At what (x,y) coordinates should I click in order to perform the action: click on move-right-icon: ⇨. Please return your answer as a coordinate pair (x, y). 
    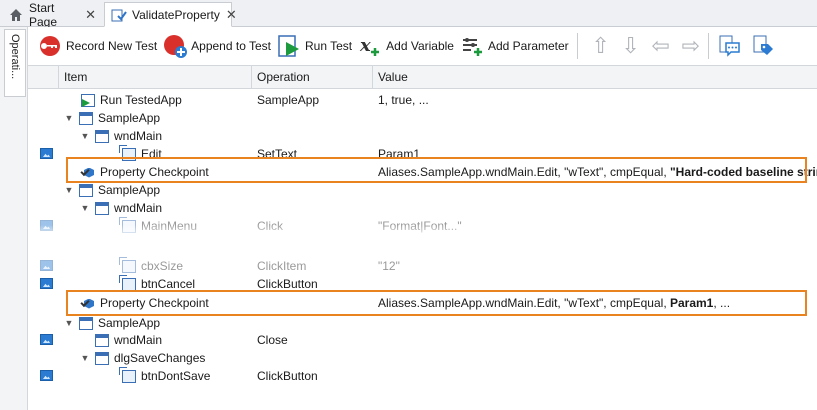
    Looking at the image, I should click on (691, 46).